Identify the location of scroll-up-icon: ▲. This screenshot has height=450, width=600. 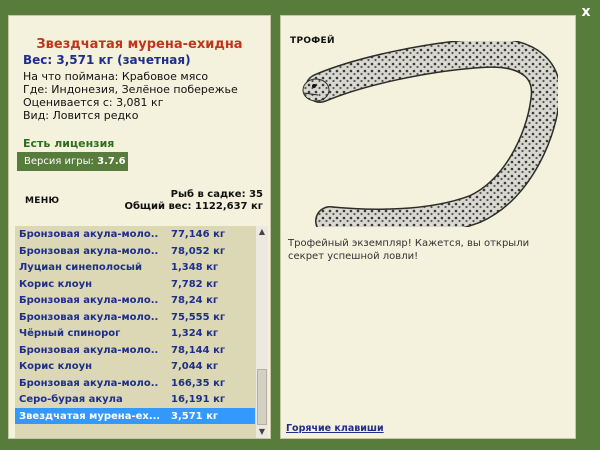
(262, 232).